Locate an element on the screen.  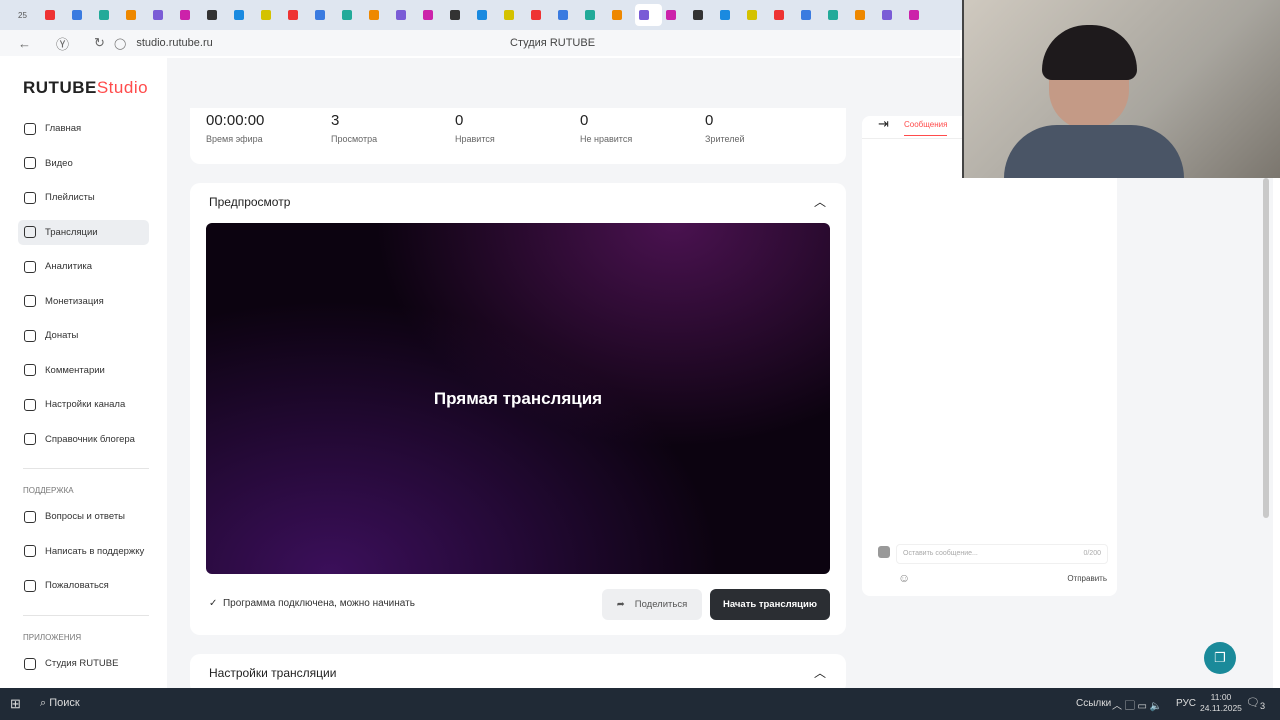
emoji-icon: ☺ is located at coordinates (904, 578).